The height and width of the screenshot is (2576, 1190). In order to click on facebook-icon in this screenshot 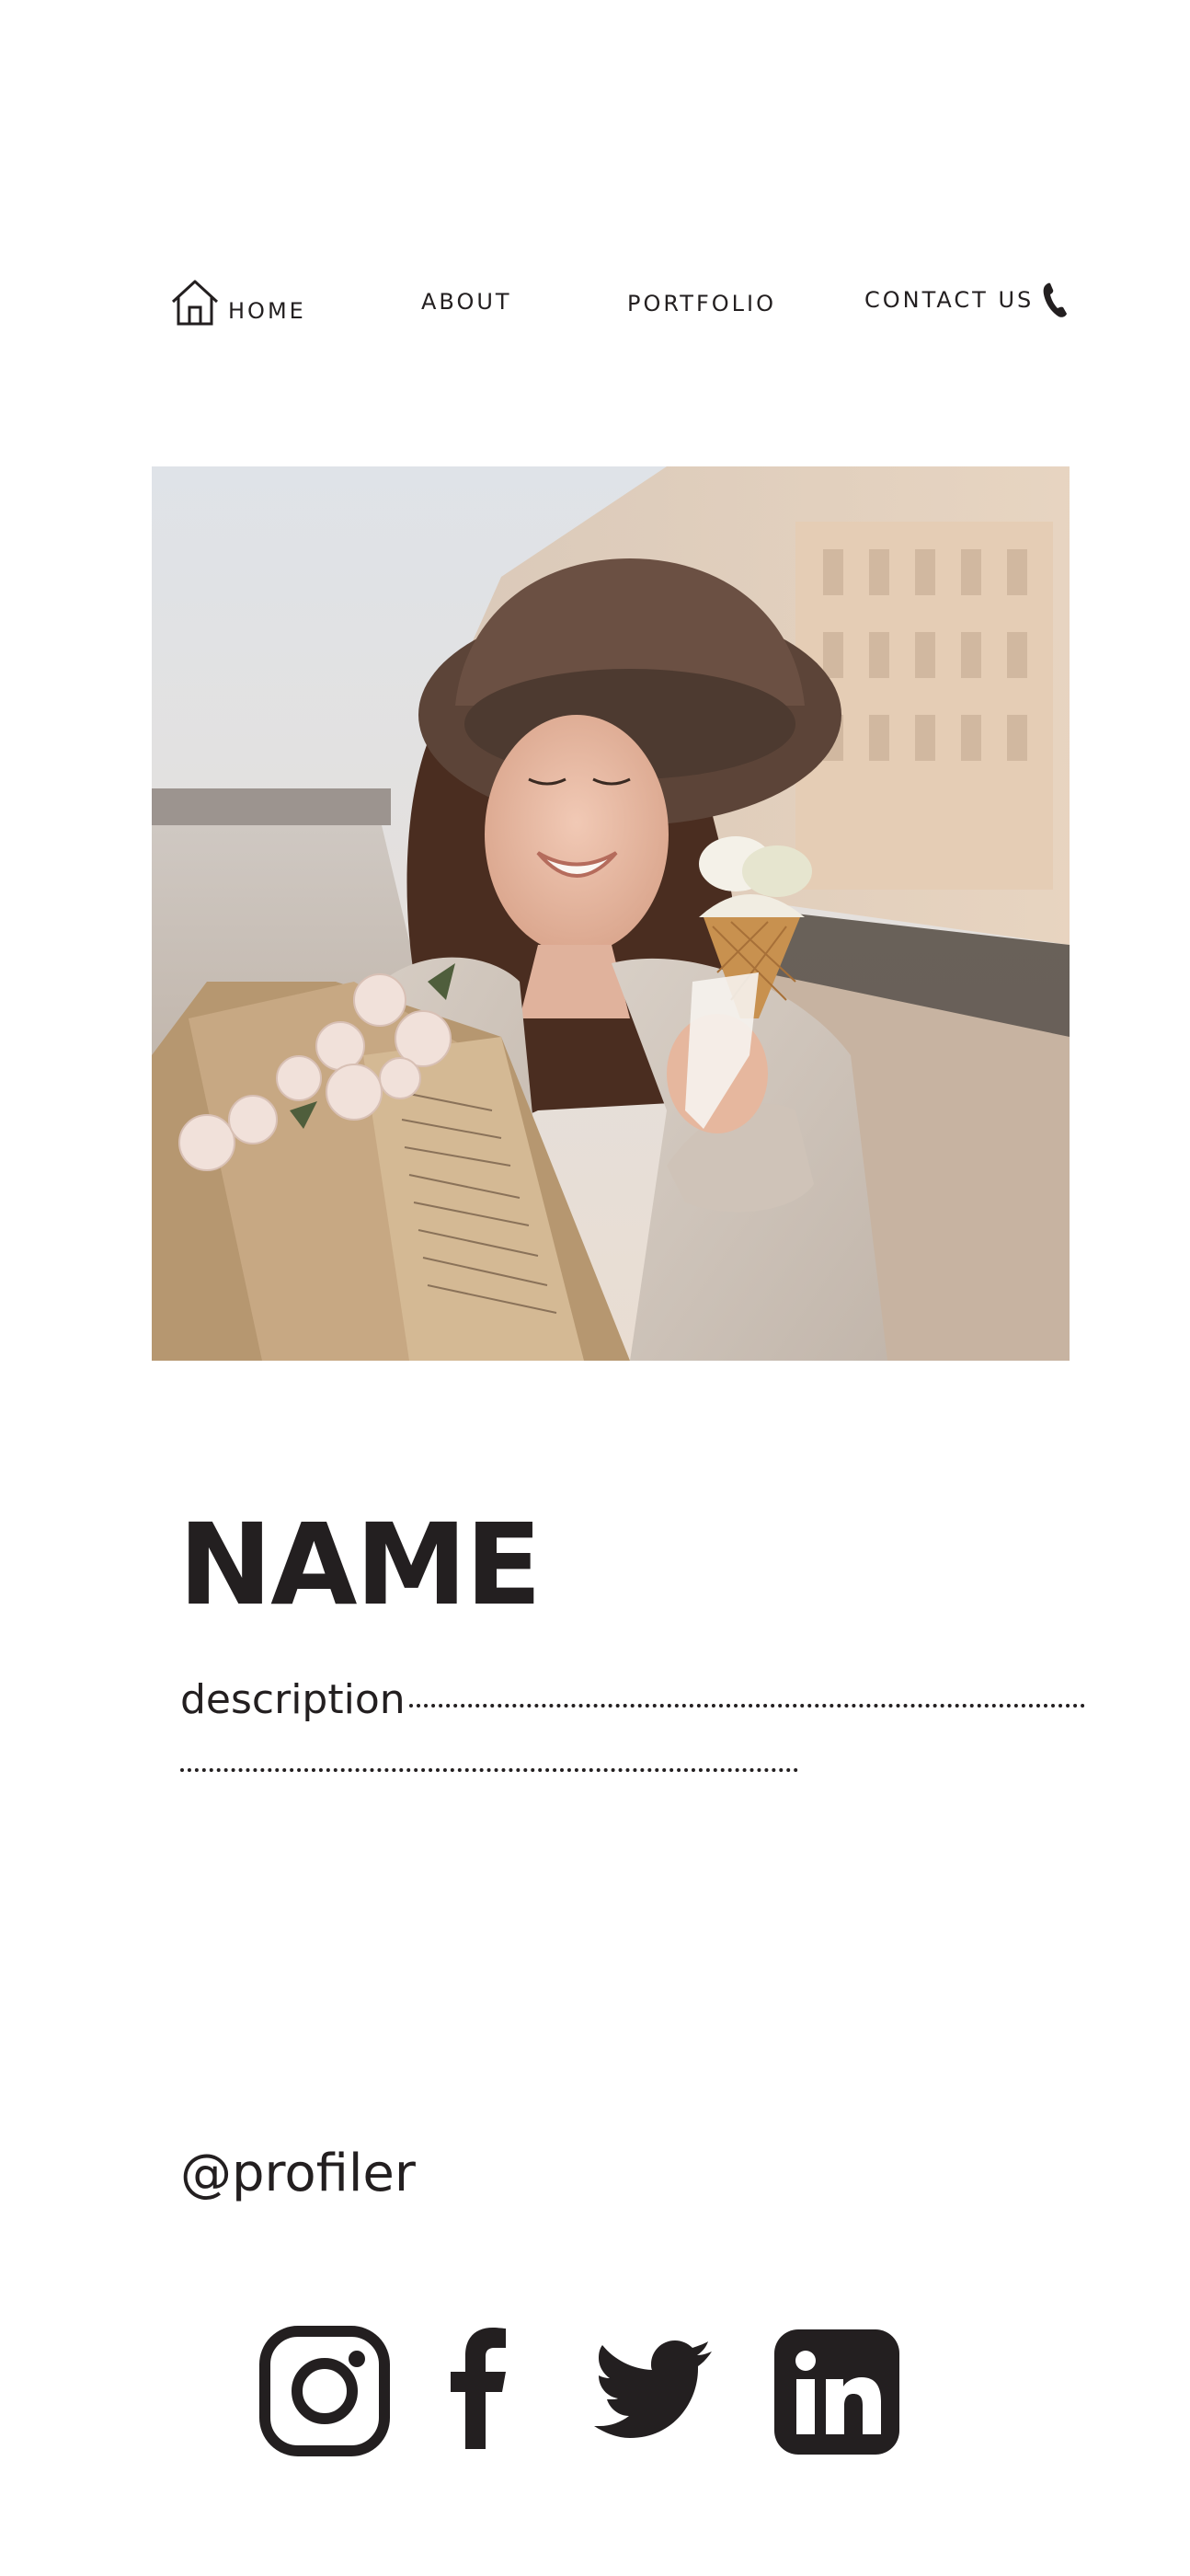, I will do `click(478, 2387)`.